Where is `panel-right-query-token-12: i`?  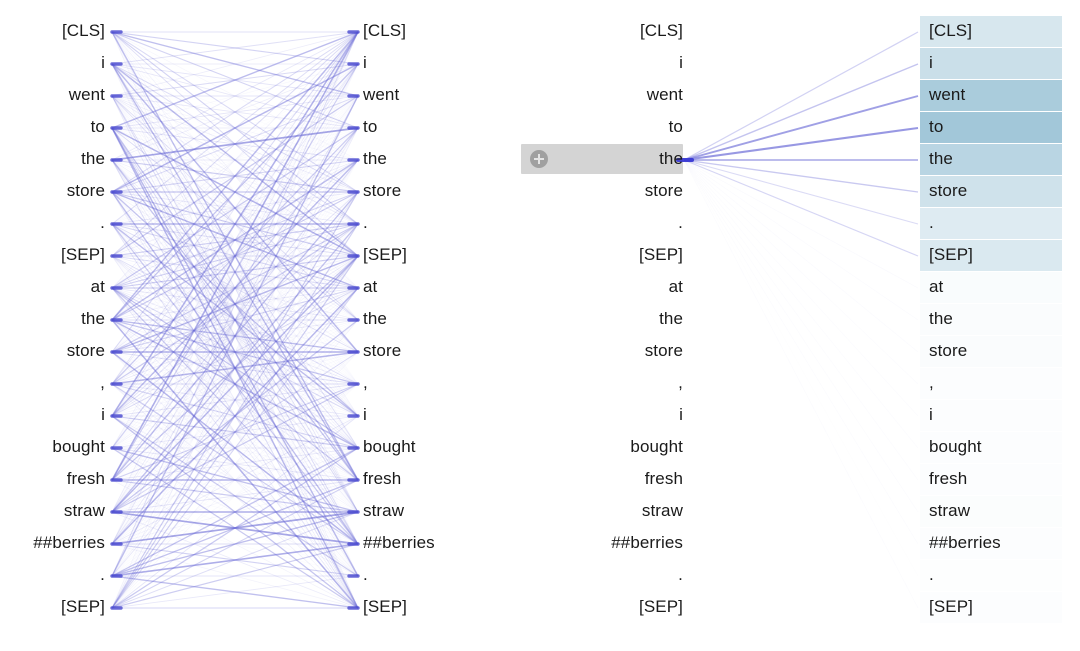
panel-right-query-token-12: i is located at coordinates (603, 415).